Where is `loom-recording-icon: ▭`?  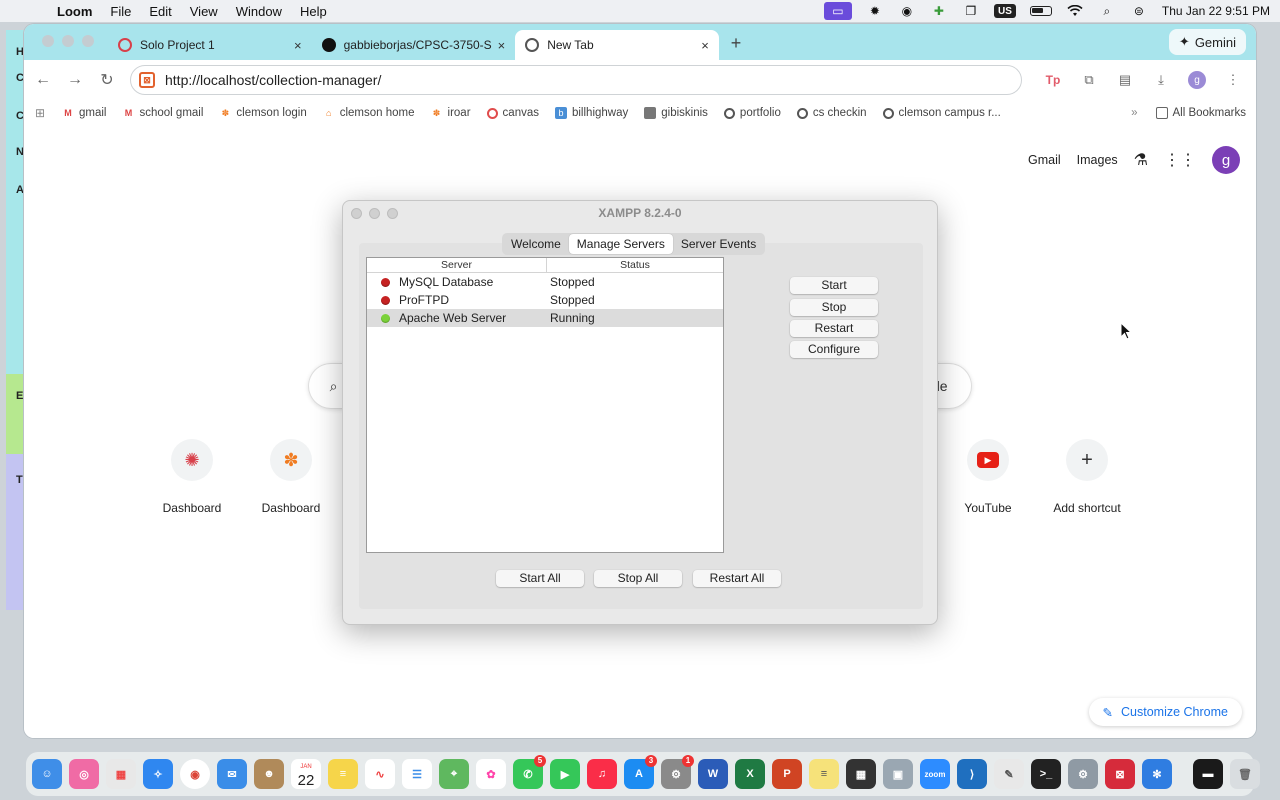
loom-recording-icon: ▭ is located at coordinates (837, 11).